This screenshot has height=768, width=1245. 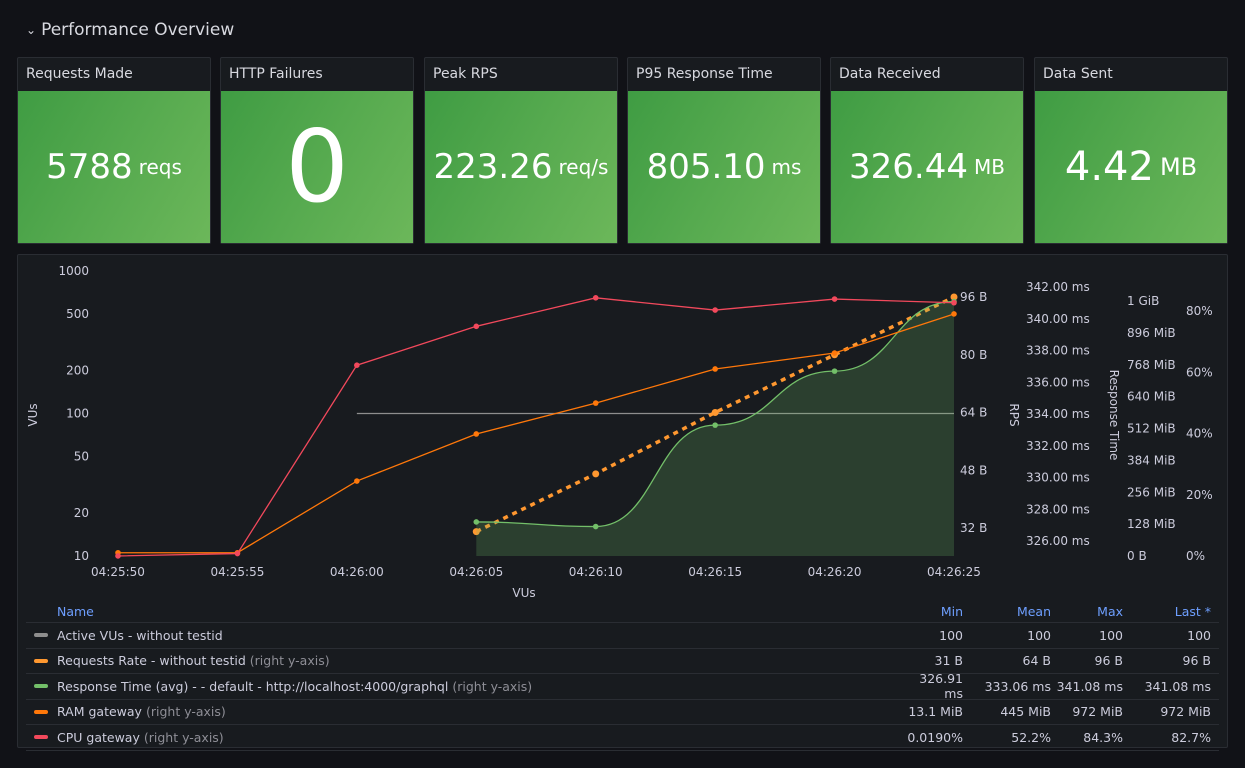 I want to click on y-tick-label-rps: 32 B, so click(x=973, y=528).